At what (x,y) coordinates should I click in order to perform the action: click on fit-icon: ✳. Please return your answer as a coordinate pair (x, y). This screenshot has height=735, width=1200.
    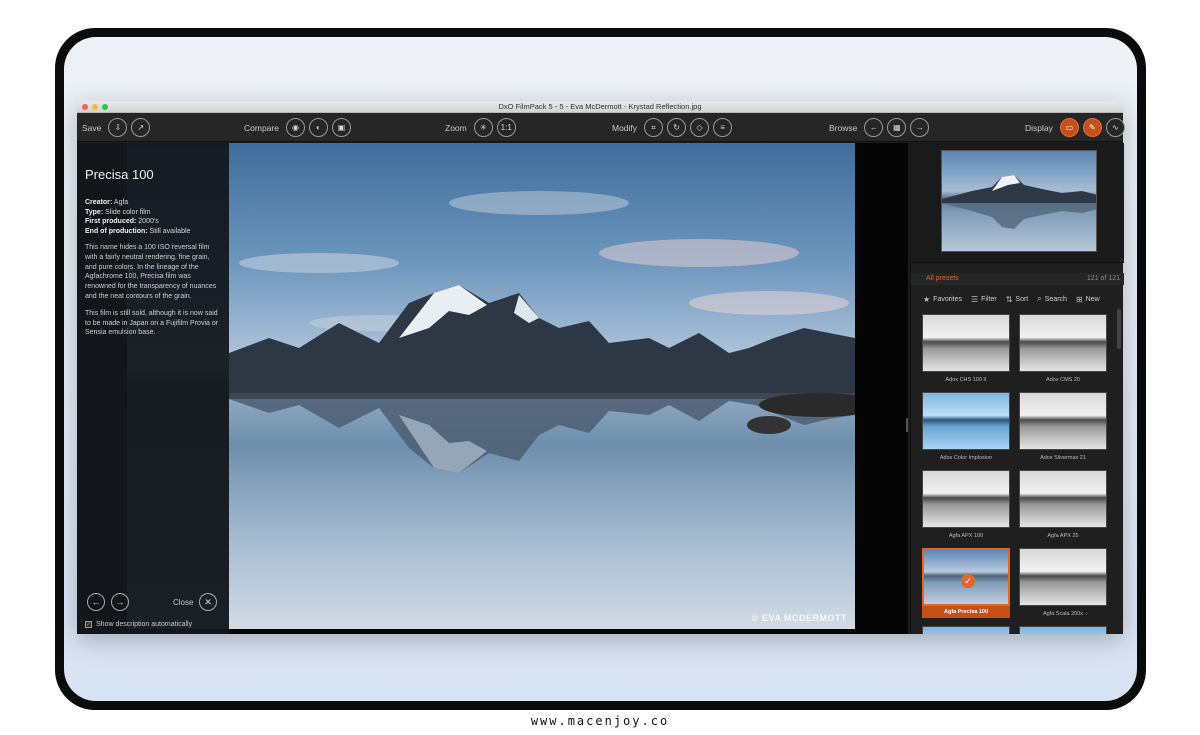
    Looking at the image, I should click on (483, 127).